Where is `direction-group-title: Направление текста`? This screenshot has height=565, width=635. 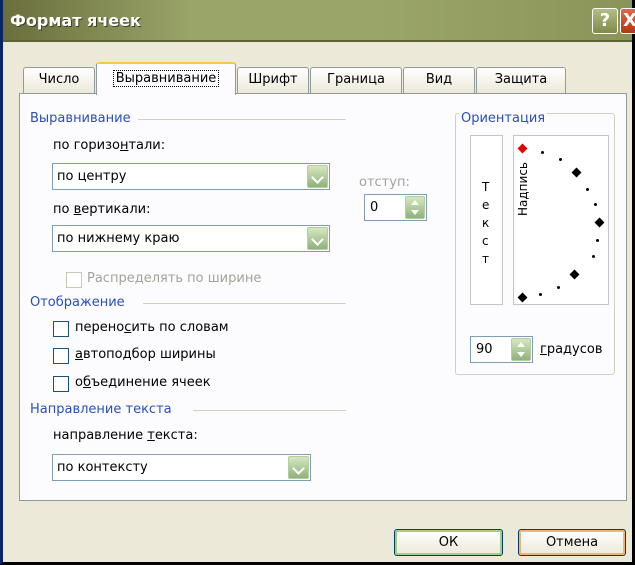
direction-group-title: Направление текста is located at coordinates (101, 409).